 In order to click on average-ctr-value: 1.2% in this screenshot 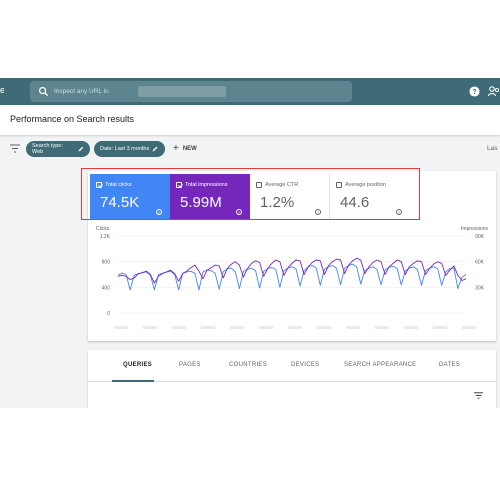, I will do `click(277, 202)`.